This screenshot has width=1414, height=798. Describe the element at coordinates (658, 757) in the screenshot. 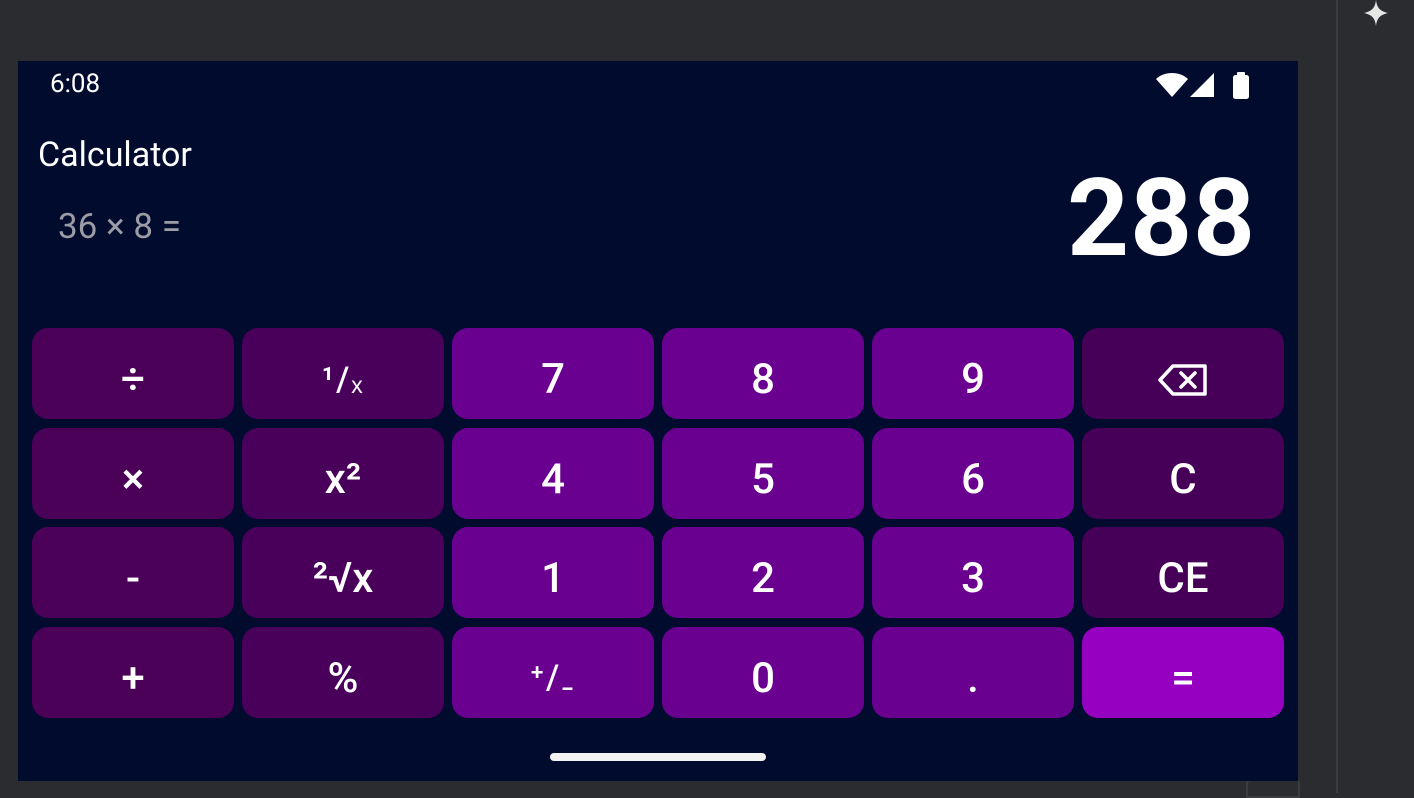

I see `gesture-navigation-bar` at that location.